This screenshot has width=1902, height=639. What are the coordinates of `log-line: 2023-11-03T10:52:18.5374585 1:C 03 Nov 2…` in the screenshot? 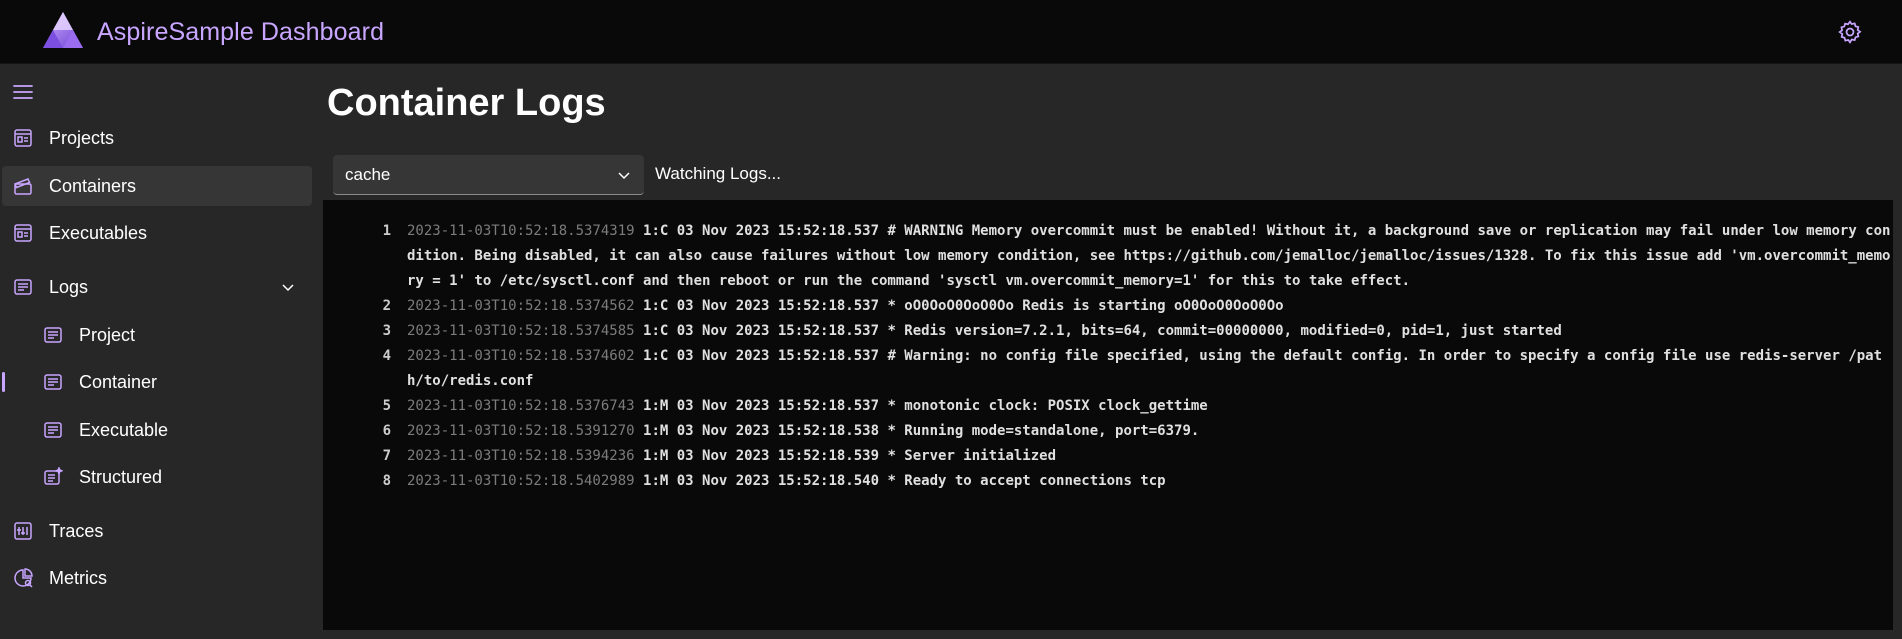 It's located at (1149, 331).